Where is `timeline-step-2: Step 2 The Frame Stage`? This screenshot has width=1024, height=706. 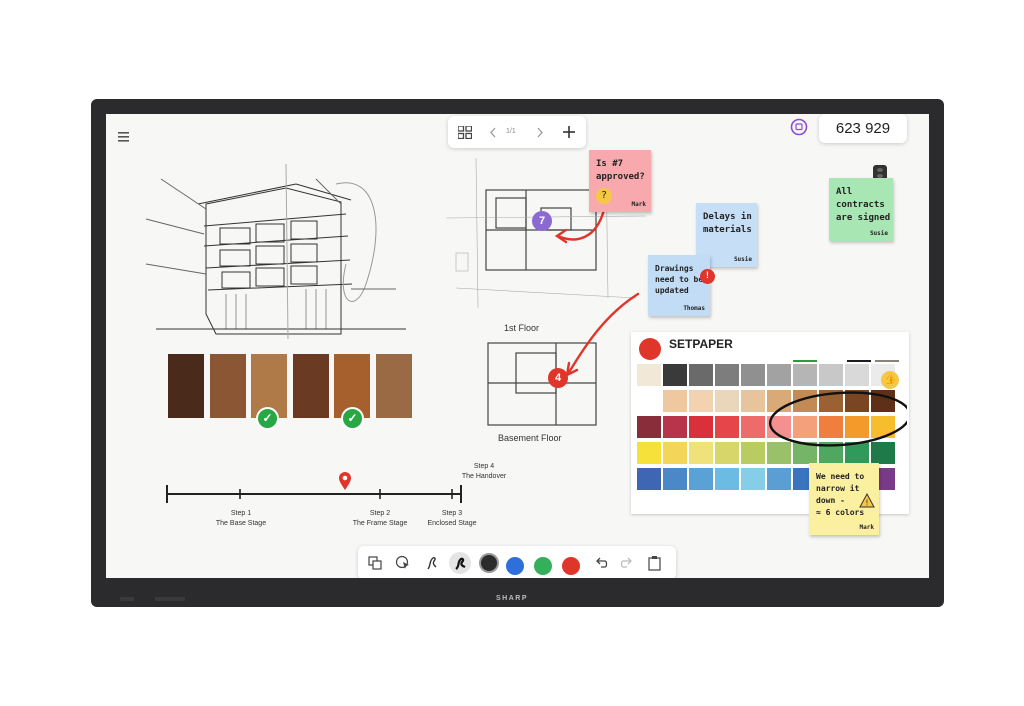
timeline-step-2: Step 2 The Frame Stage is located at coordinates (380, 518).